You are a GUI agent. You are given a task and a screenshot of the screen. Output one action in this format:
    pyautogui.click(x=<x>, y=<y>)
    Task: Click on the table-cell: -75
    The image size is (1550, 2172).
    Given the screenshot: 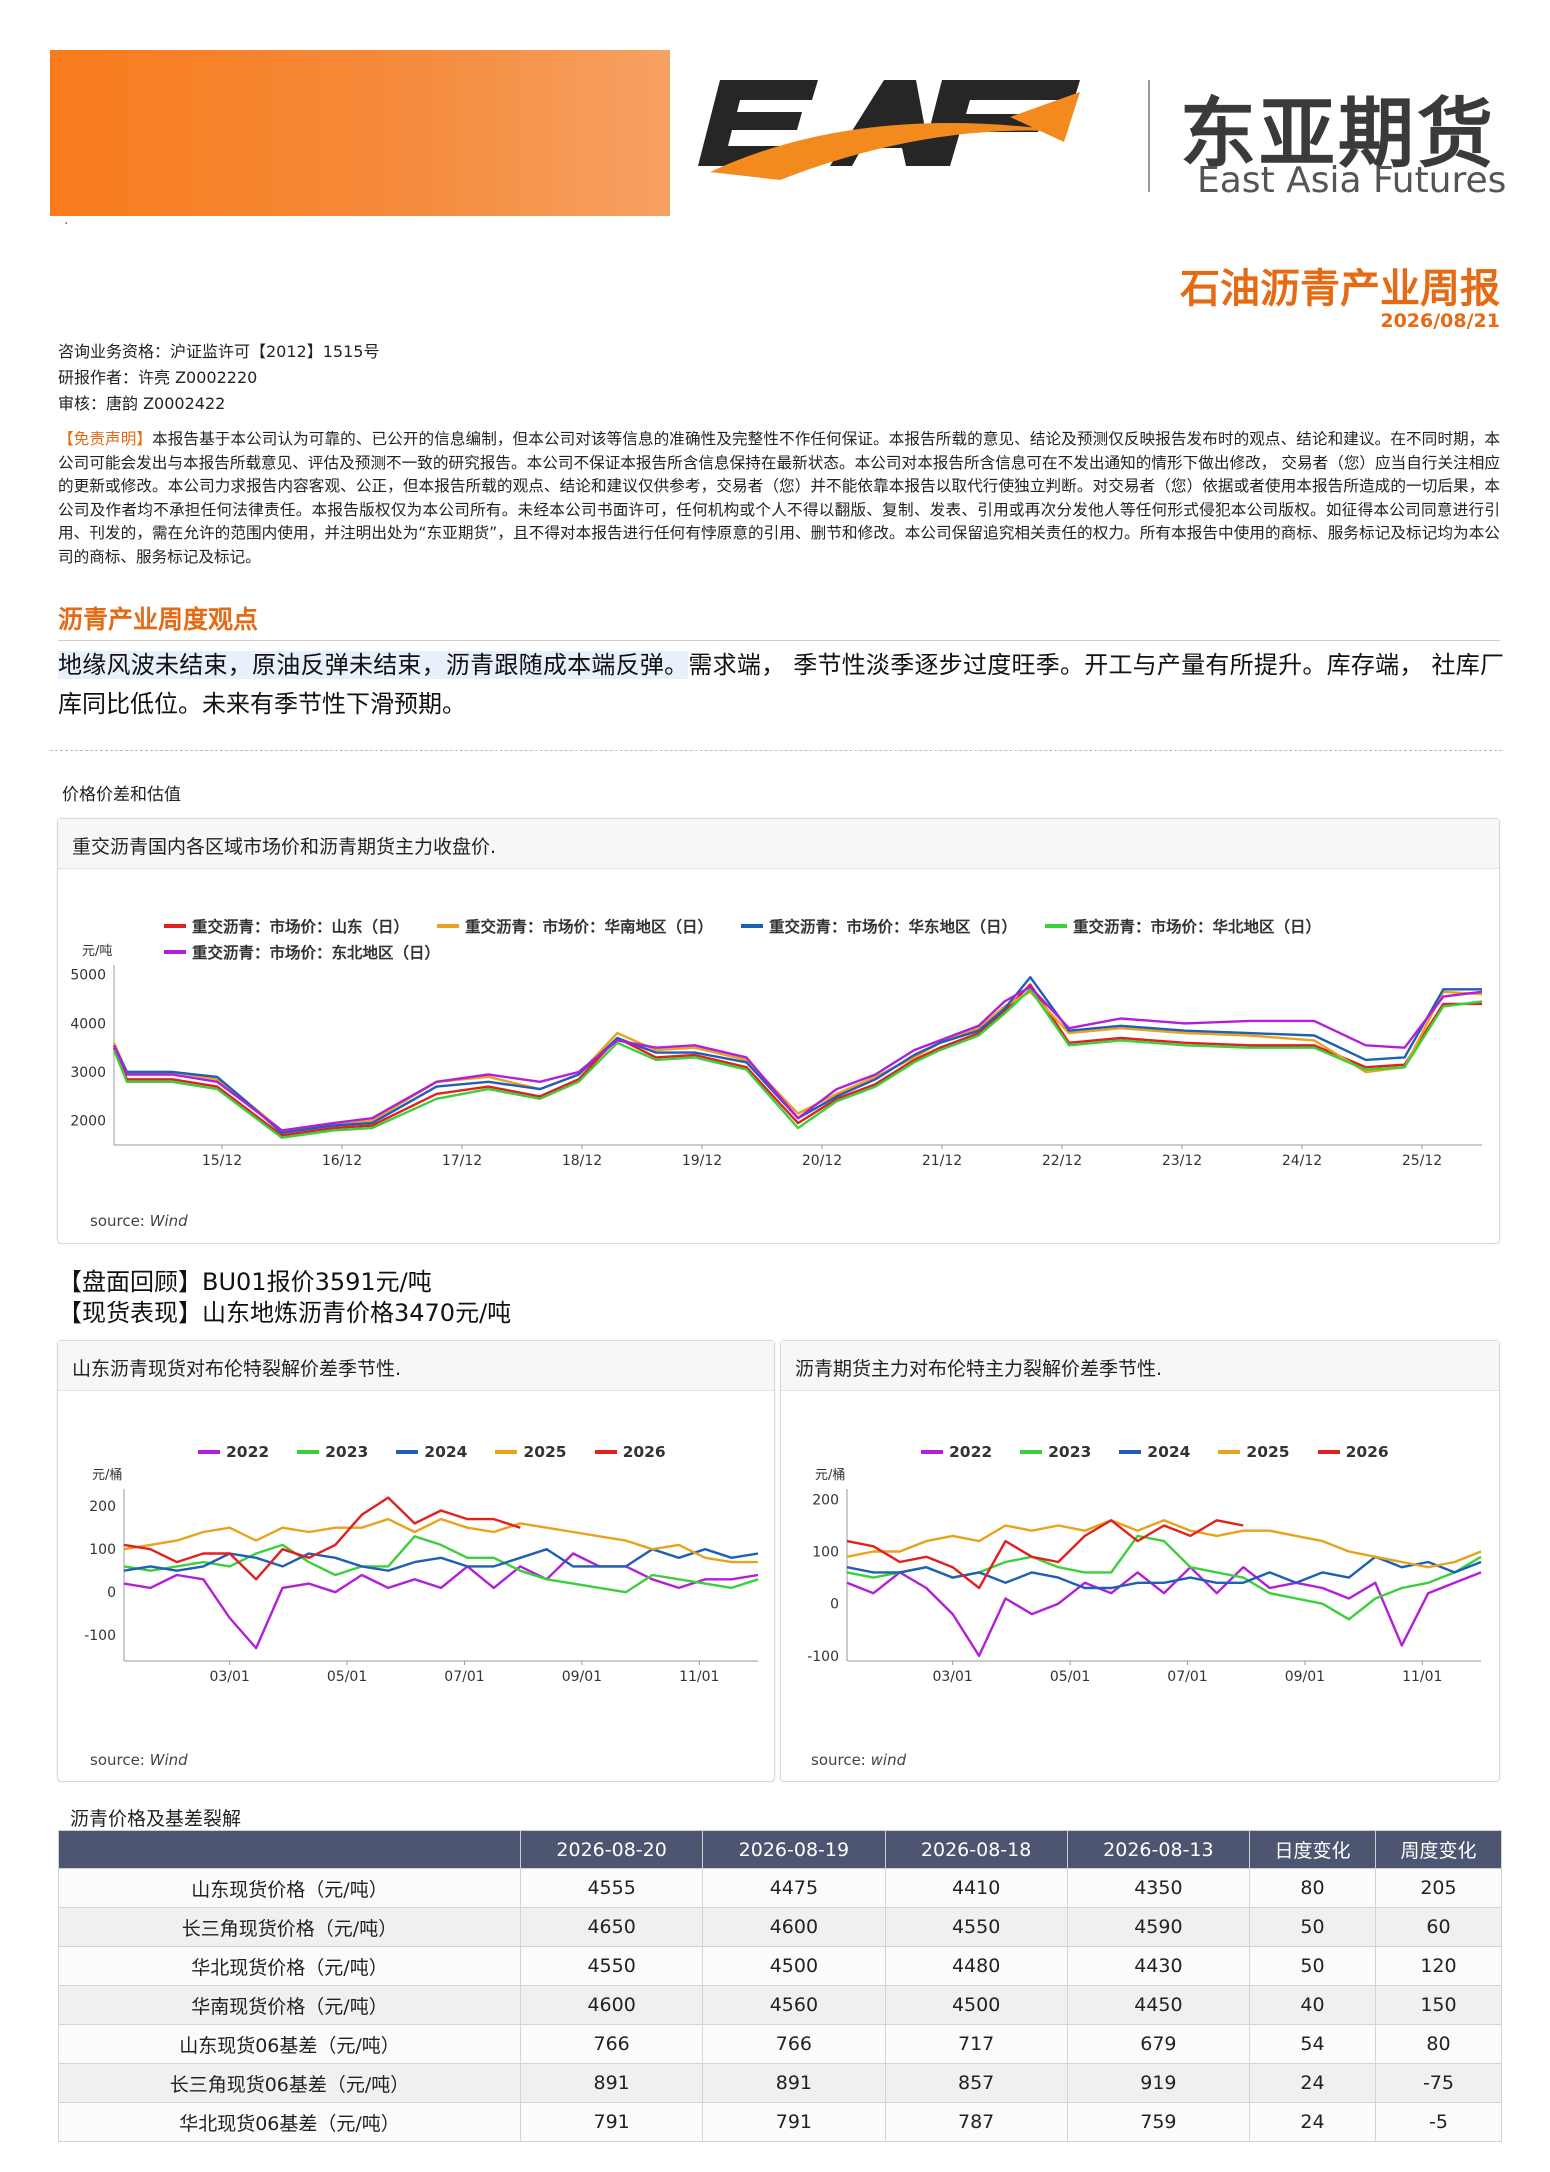 What is the action you would take?
    pyautogui.click(x=1438, y=2083)
    